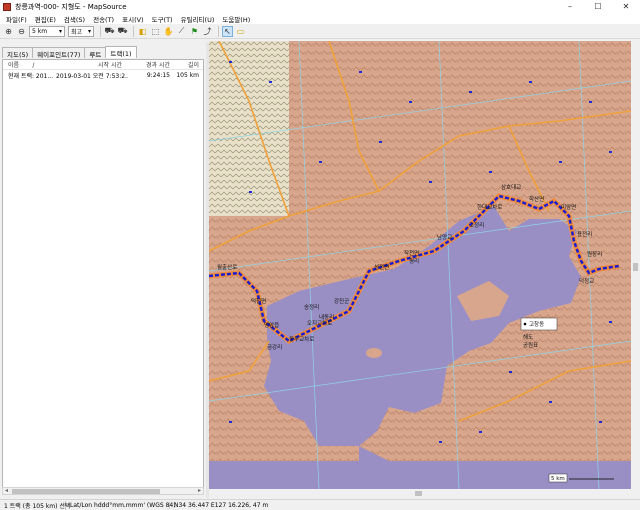 The width and height of the screenshot is (640, 510). I want to click on map-label: 금강리, so click(274, 347).